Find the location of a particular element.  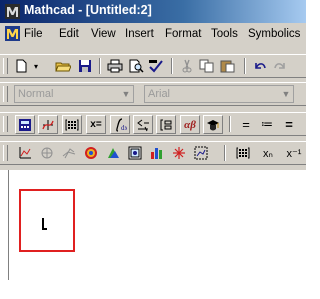

printer-icon is located at coordinates (115, 66).